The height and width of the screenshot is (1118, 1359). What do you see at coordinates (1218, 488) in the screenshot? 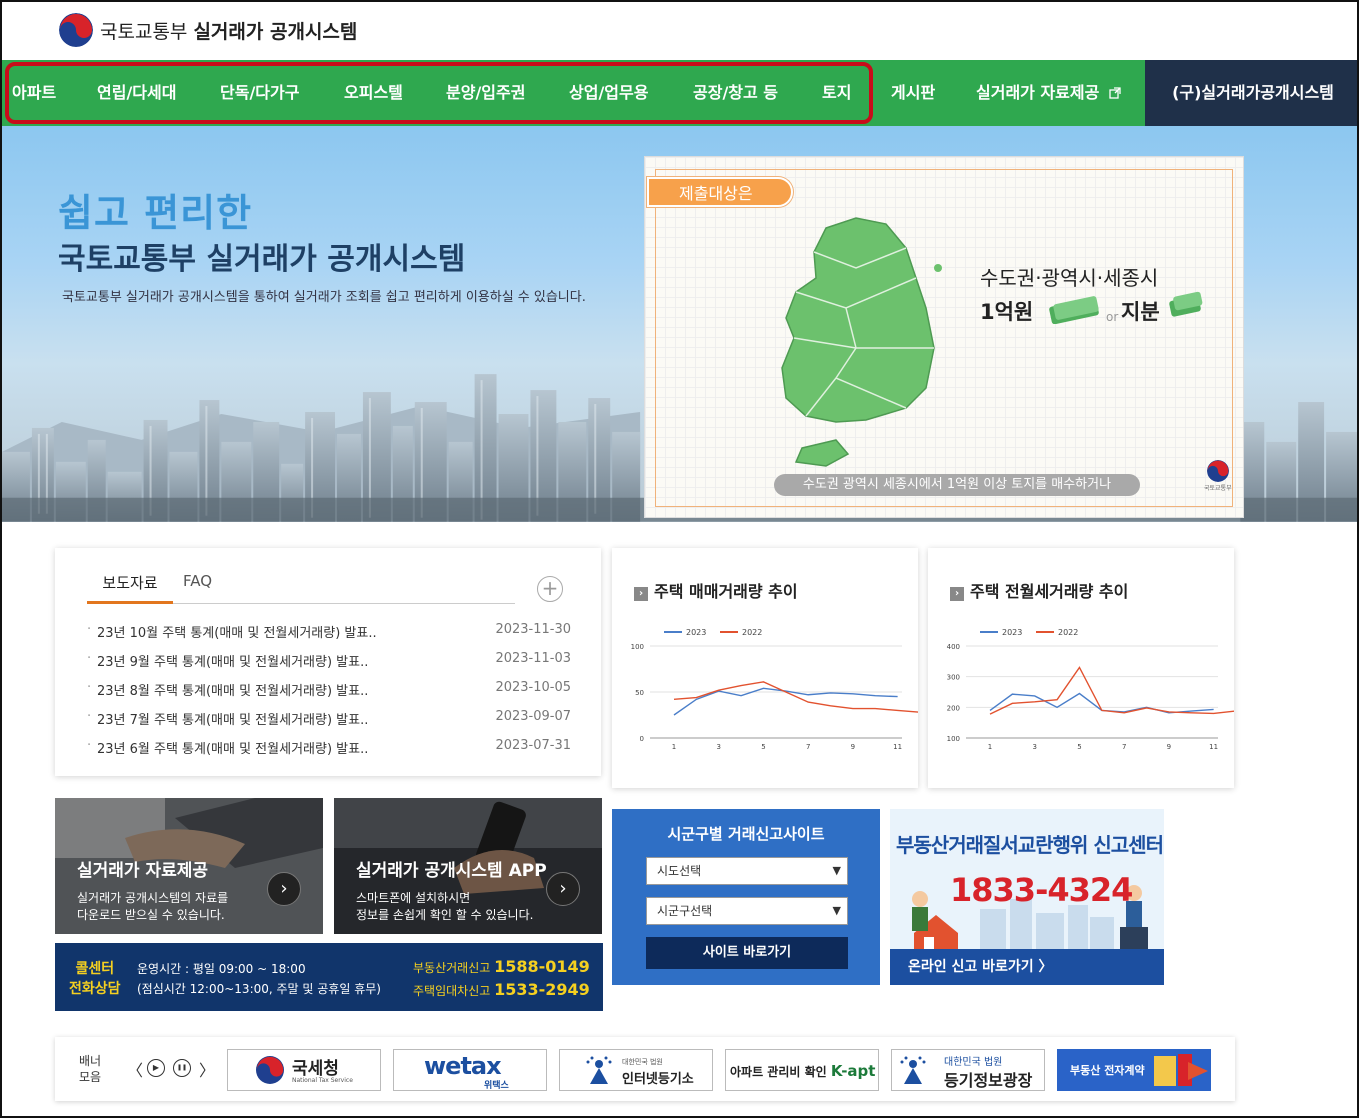
I see `ministry-seal-label: 국토교통부` at bounding box center [1218, 488].